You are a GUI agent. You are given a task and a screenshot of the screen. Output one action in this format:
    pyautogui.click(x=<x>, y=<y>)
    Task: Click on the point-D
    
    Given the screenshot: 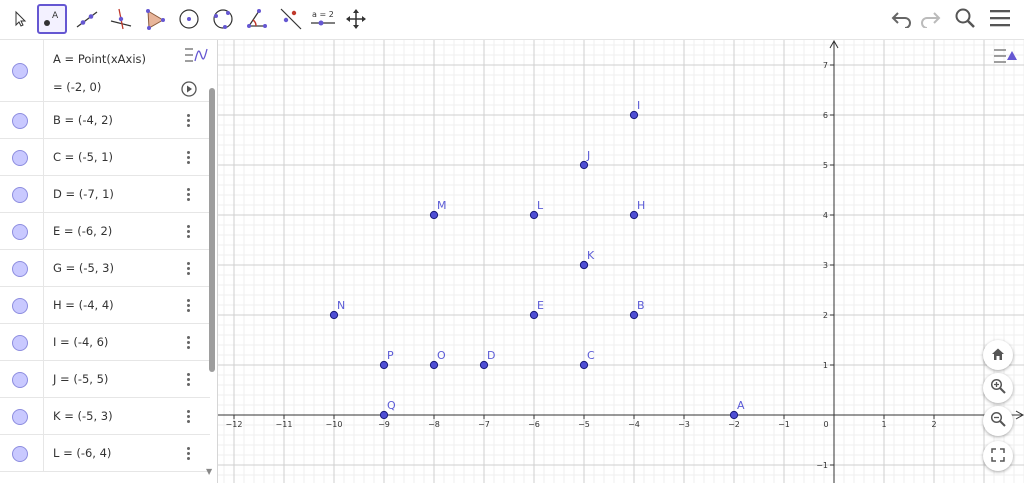 What is the action you would take?
    pyautogui.click(x=484, y=365)
    